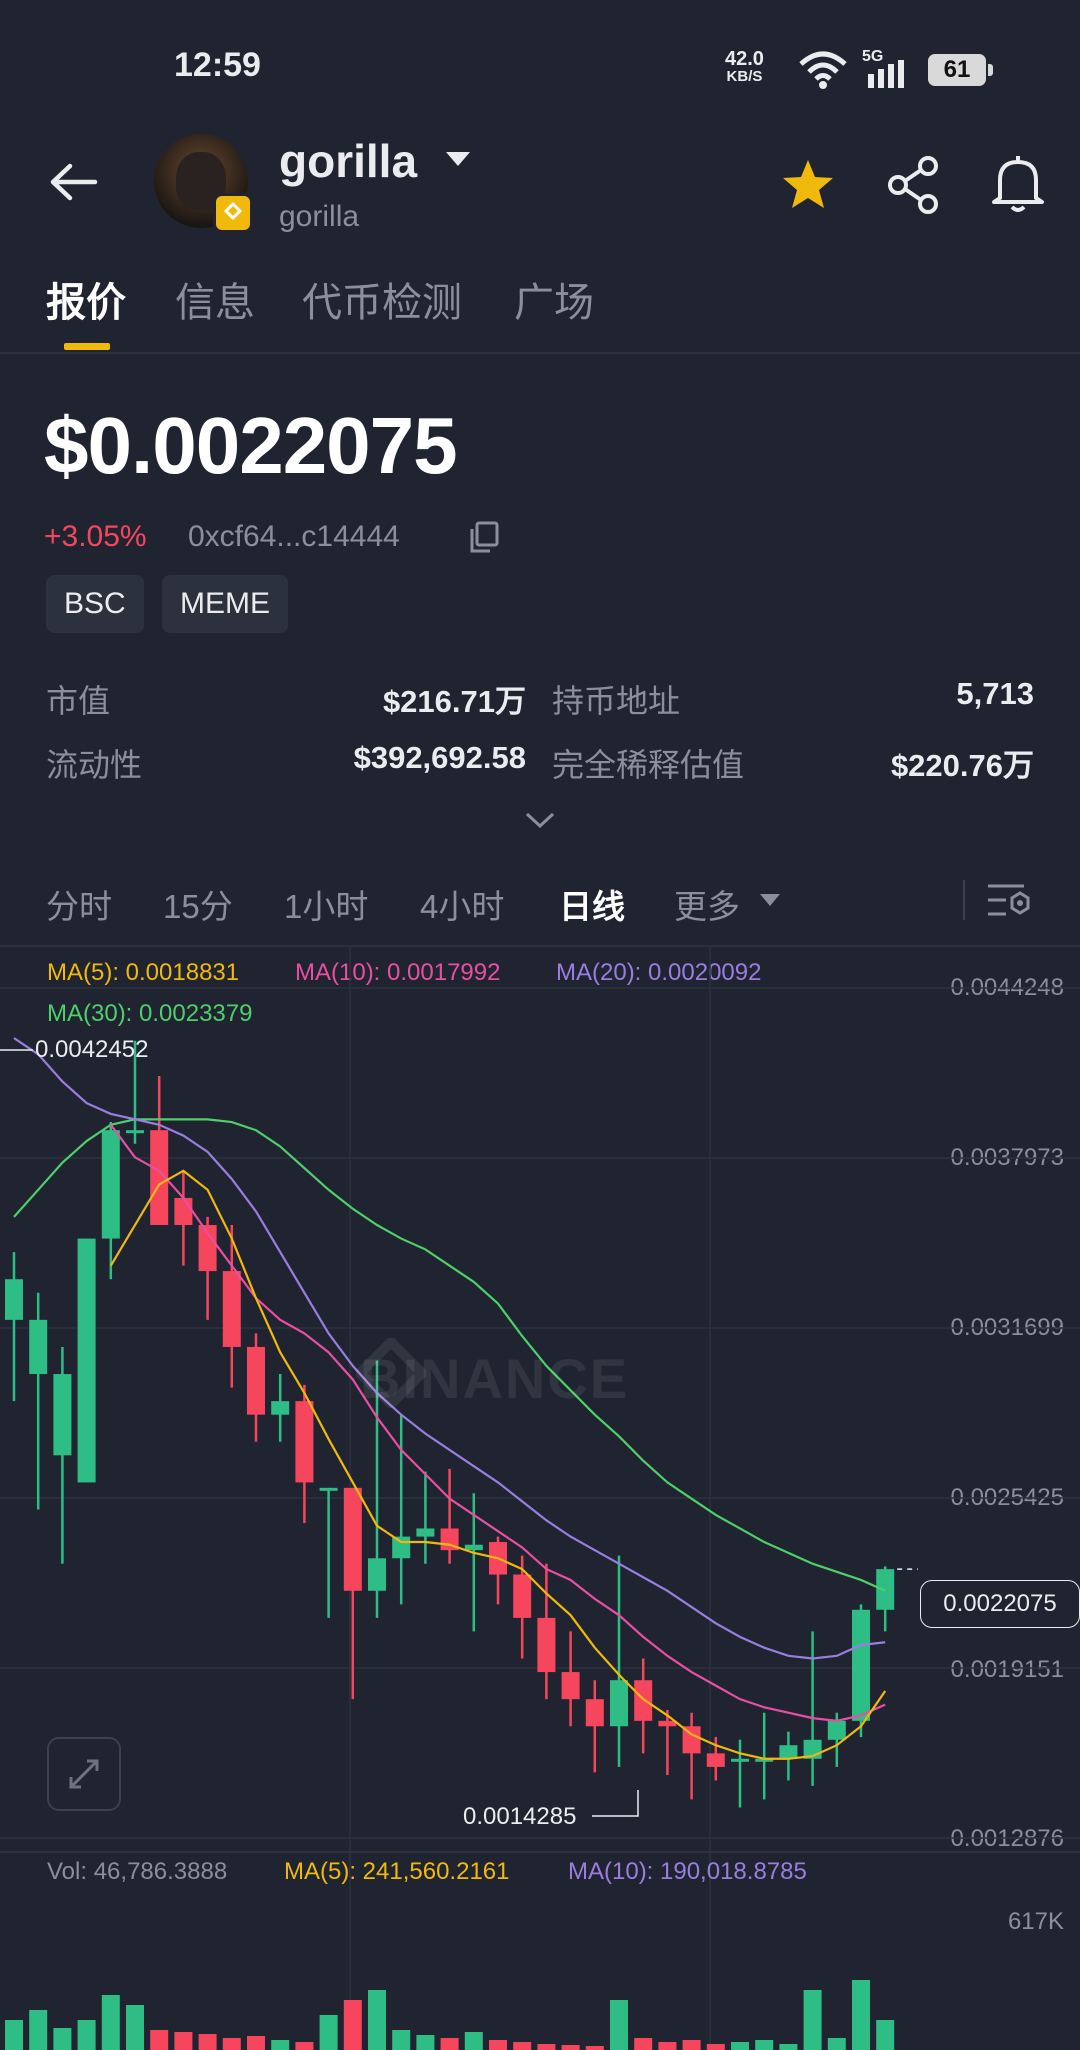 The image size is (1080, 2050). I want to click on fullscreen-button, so click(84, 1774).